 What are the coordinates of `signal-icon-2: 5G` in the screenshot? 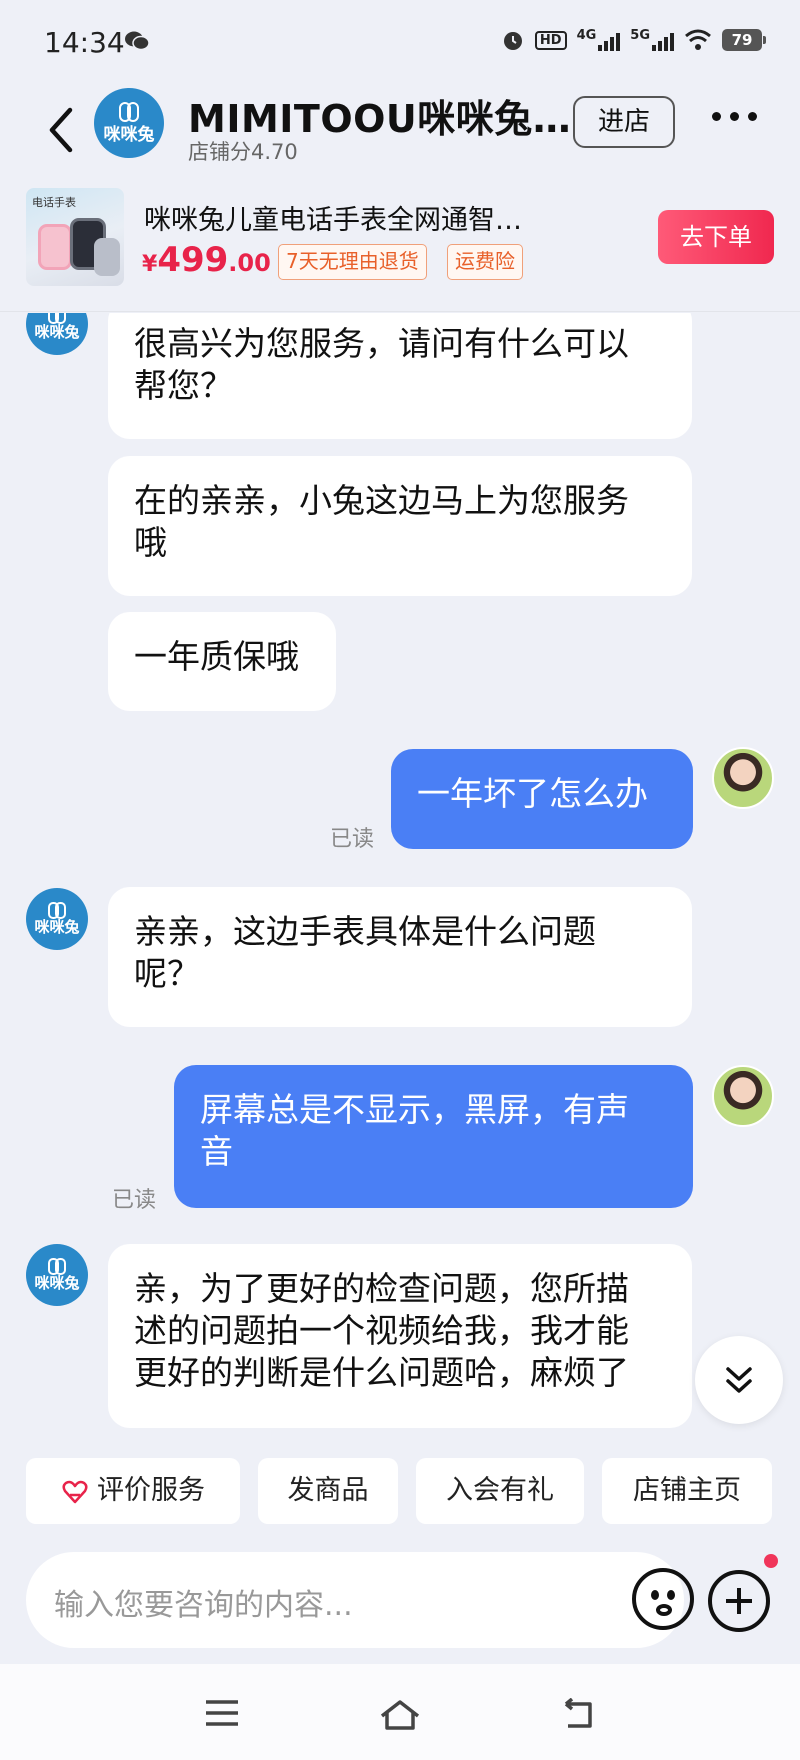 It's located at (652, 40).